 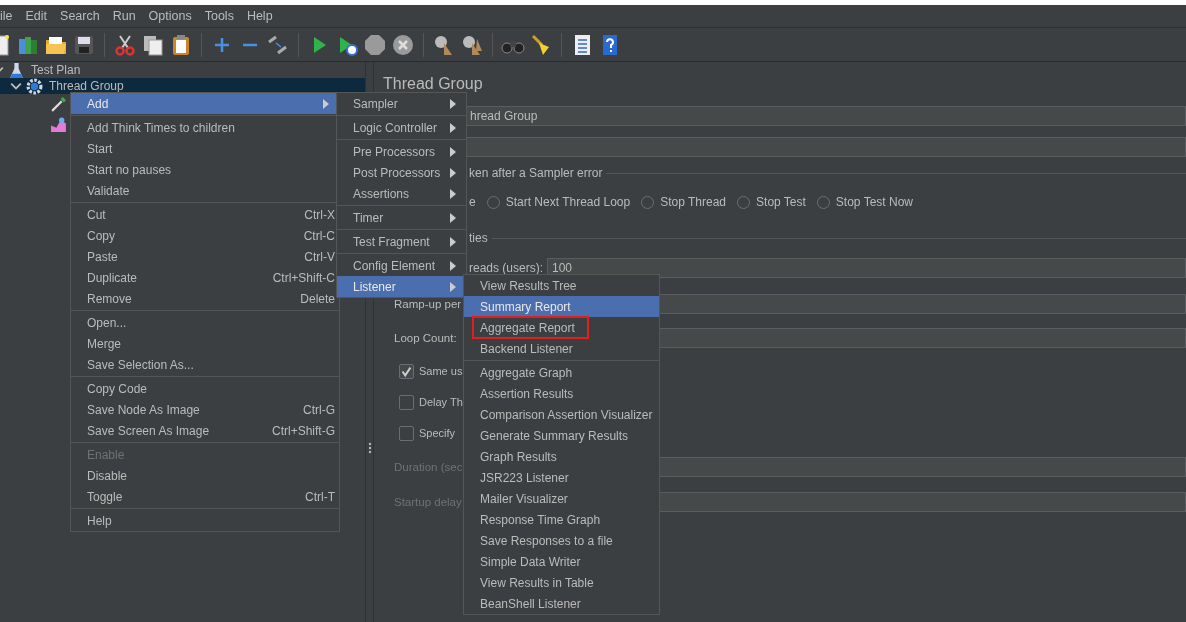 I want to click on menu-item: Start, so click(x=205, y=148).